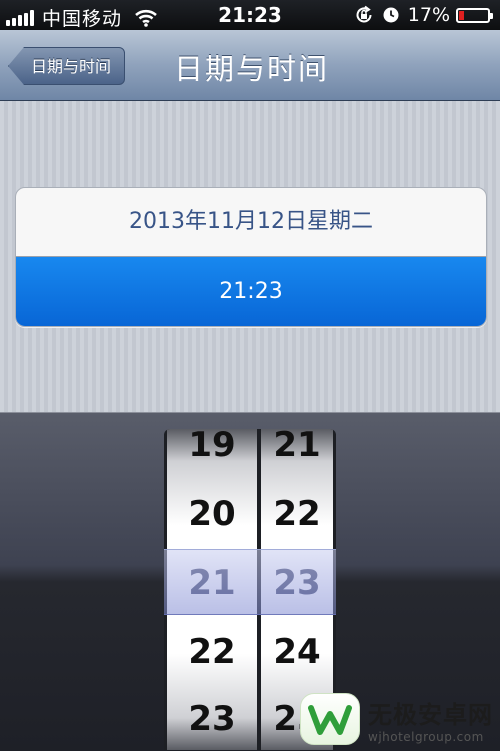 This screenshot has width=500, height=751. What do you see at coordinates (212, 447) in the screenshot?
I see `hour-option: 19` at bounding box center [212, 447].